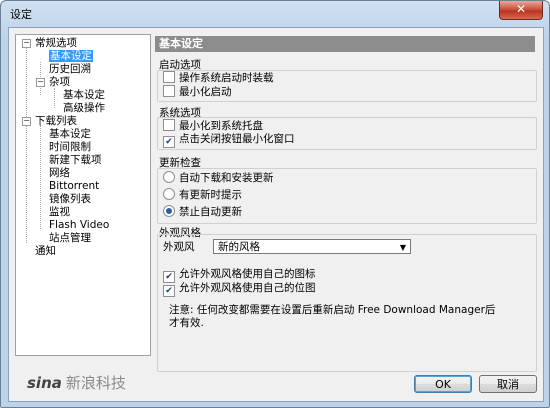  I want to click on tree-item-time-limit: 时间限制, so click(70, 147).